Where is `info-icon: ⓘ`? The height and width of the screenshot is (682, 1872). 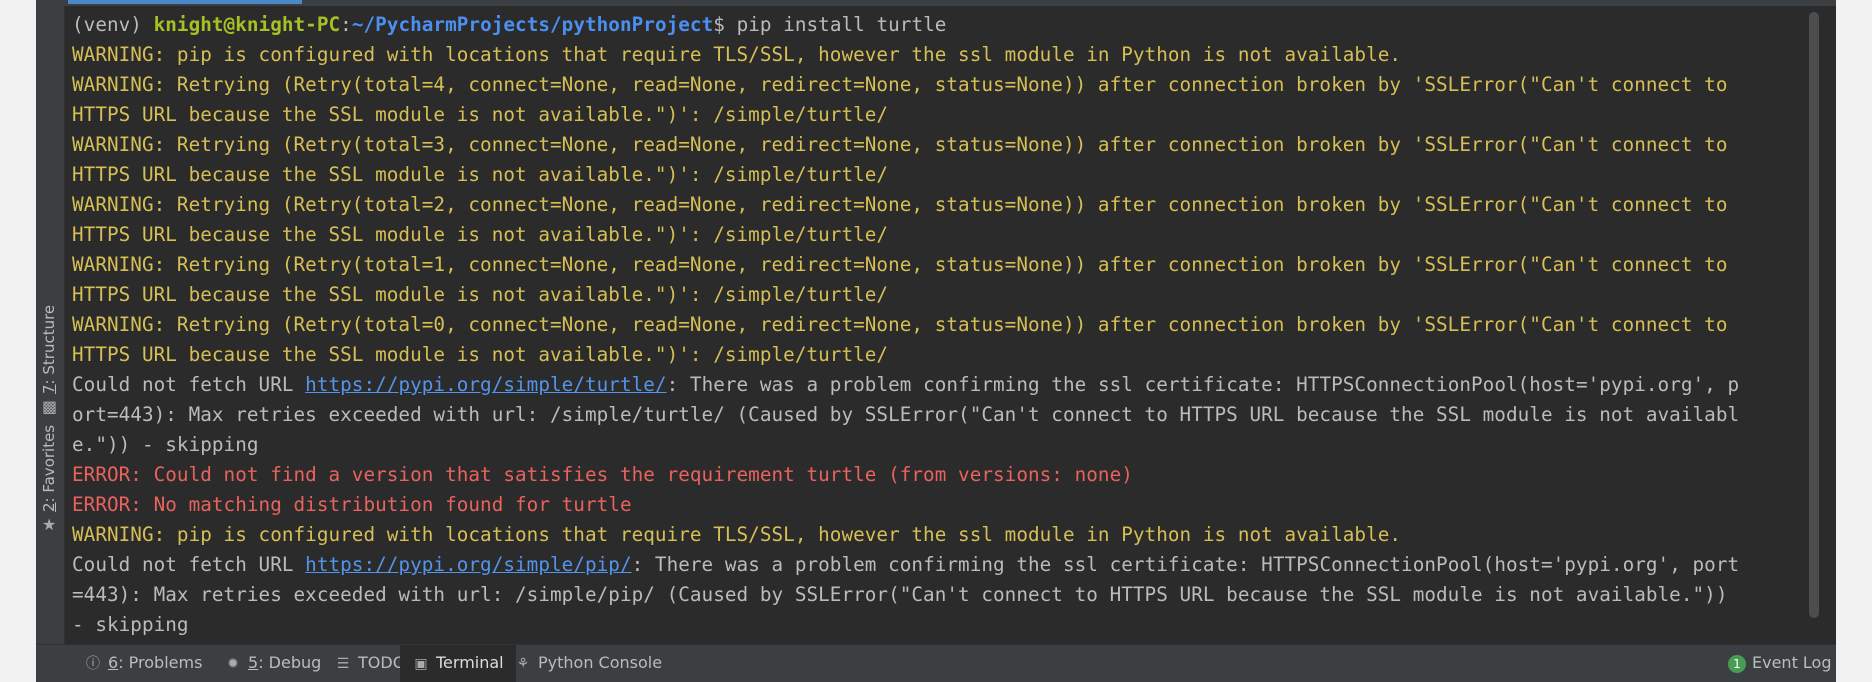 info-icon: ⓘ is located at coordinates (93, 664).